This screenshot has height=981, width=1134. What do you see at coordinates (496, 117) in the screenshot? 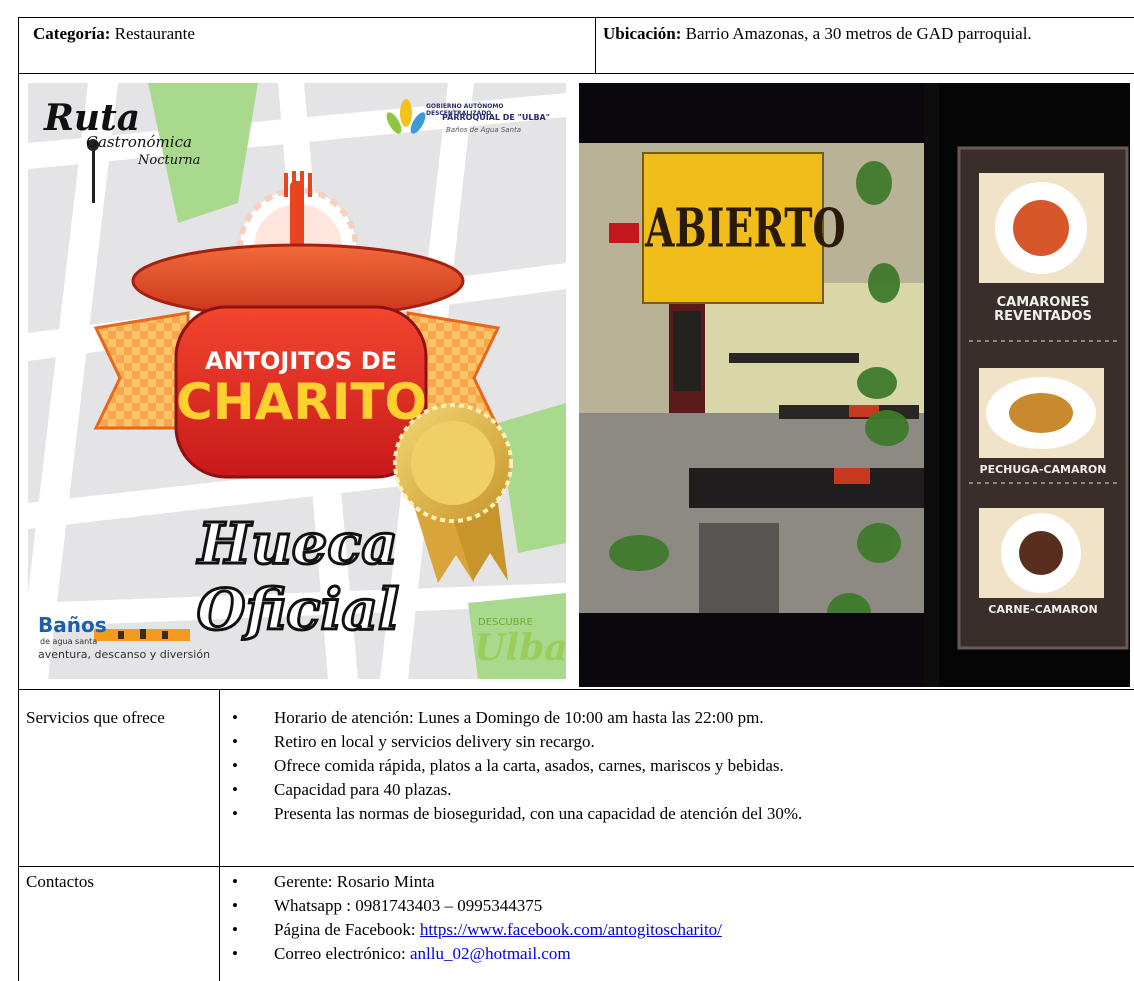
I see `gad-line-2: PARROQUIAL DE "ULBA"` at bounding box center [496, 117].